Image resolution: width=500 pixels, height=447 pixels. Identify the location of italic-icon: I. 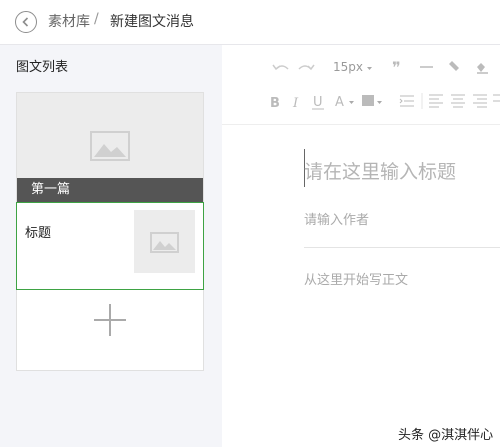
(295, 103).